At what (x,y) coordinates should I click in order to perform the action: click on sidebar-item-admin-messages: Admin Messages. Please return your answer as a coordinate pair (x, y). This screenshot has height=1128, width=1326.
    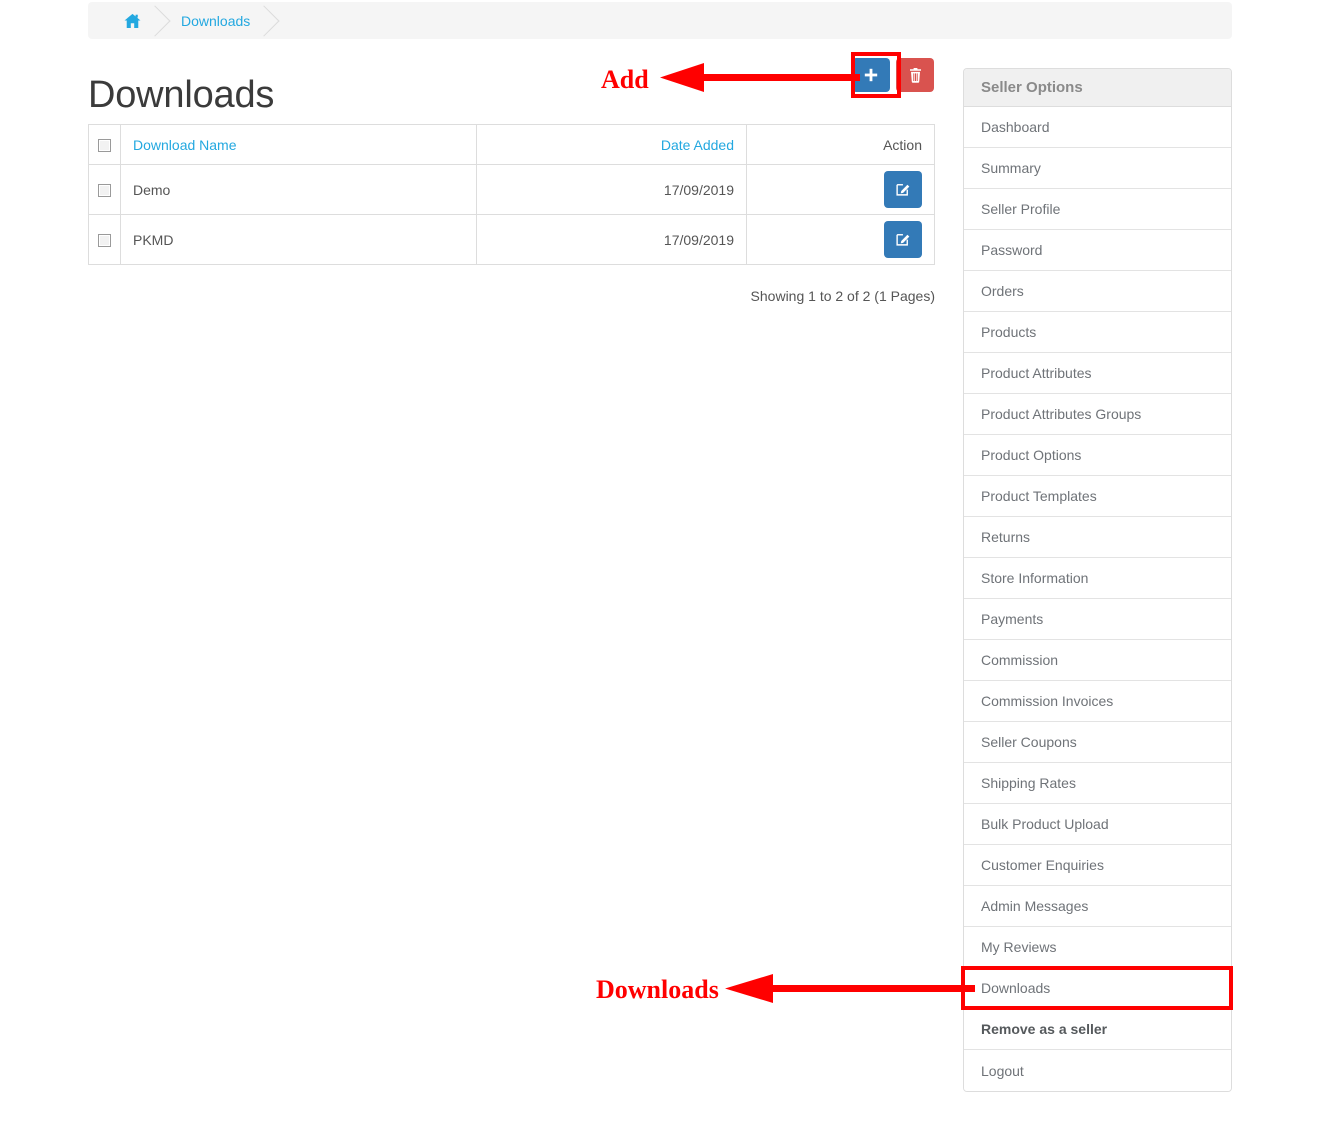
    Looking at the image, I should click on (1097, 906).